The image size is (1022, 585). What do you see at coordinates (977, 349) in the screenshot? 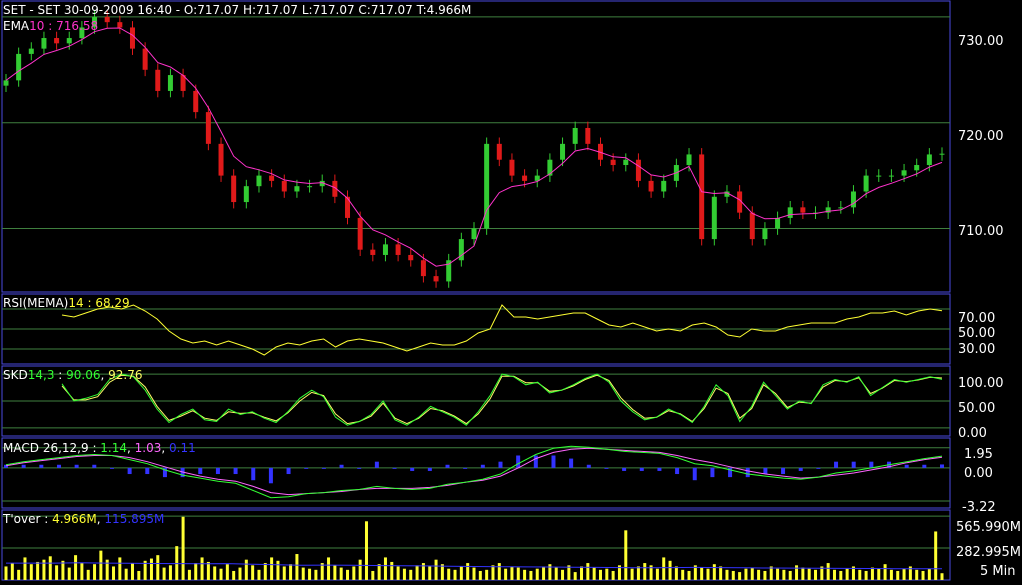
I see `rsi-tick-label: 30.00` at bounding box center [977, 349].